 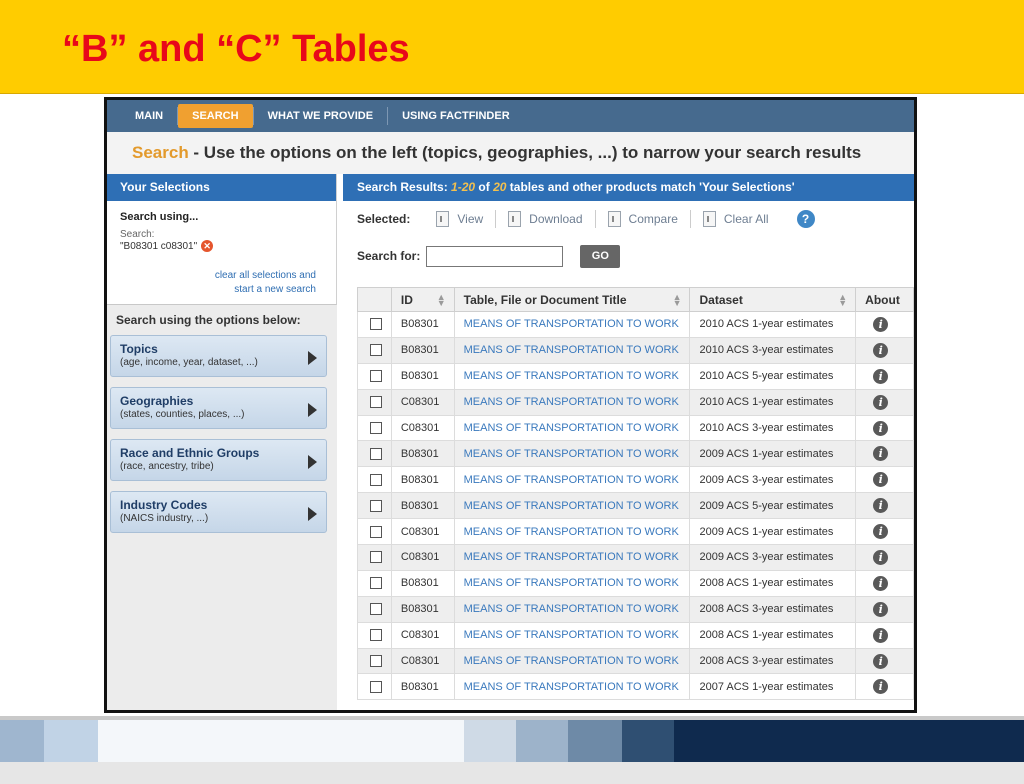 What do you see at coordinates (406, 299) in the screenshot?
I see `header-id-label: ID` at bounding box center [406, 299].